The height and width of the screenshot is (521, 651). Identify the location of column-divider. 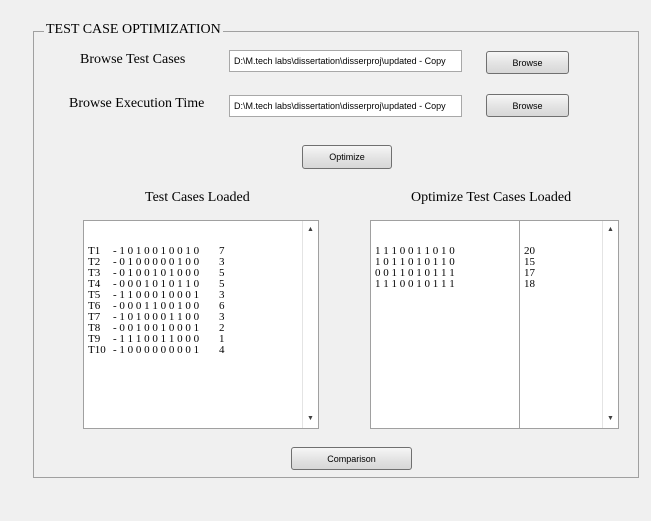
(519, 324).